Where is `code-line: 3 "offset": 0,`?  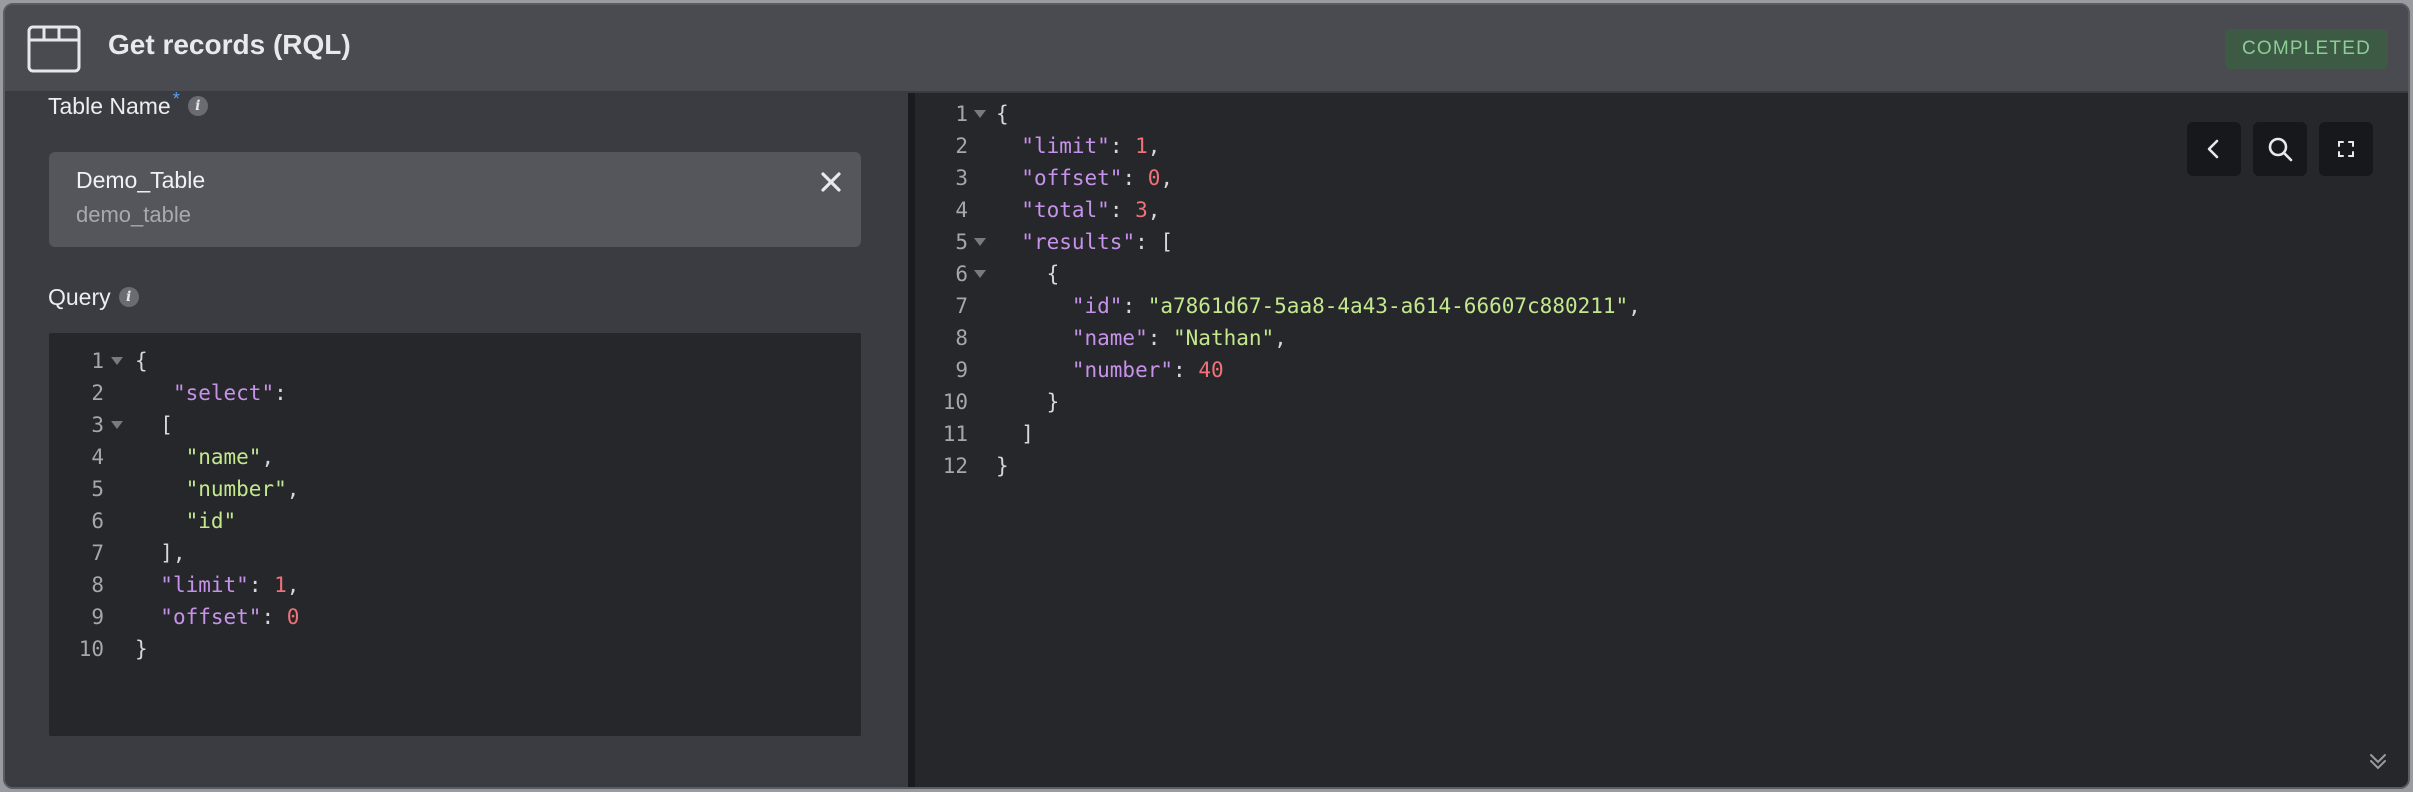
code-line: 3 "offset": 0, is located at coordinates (1615, 178).